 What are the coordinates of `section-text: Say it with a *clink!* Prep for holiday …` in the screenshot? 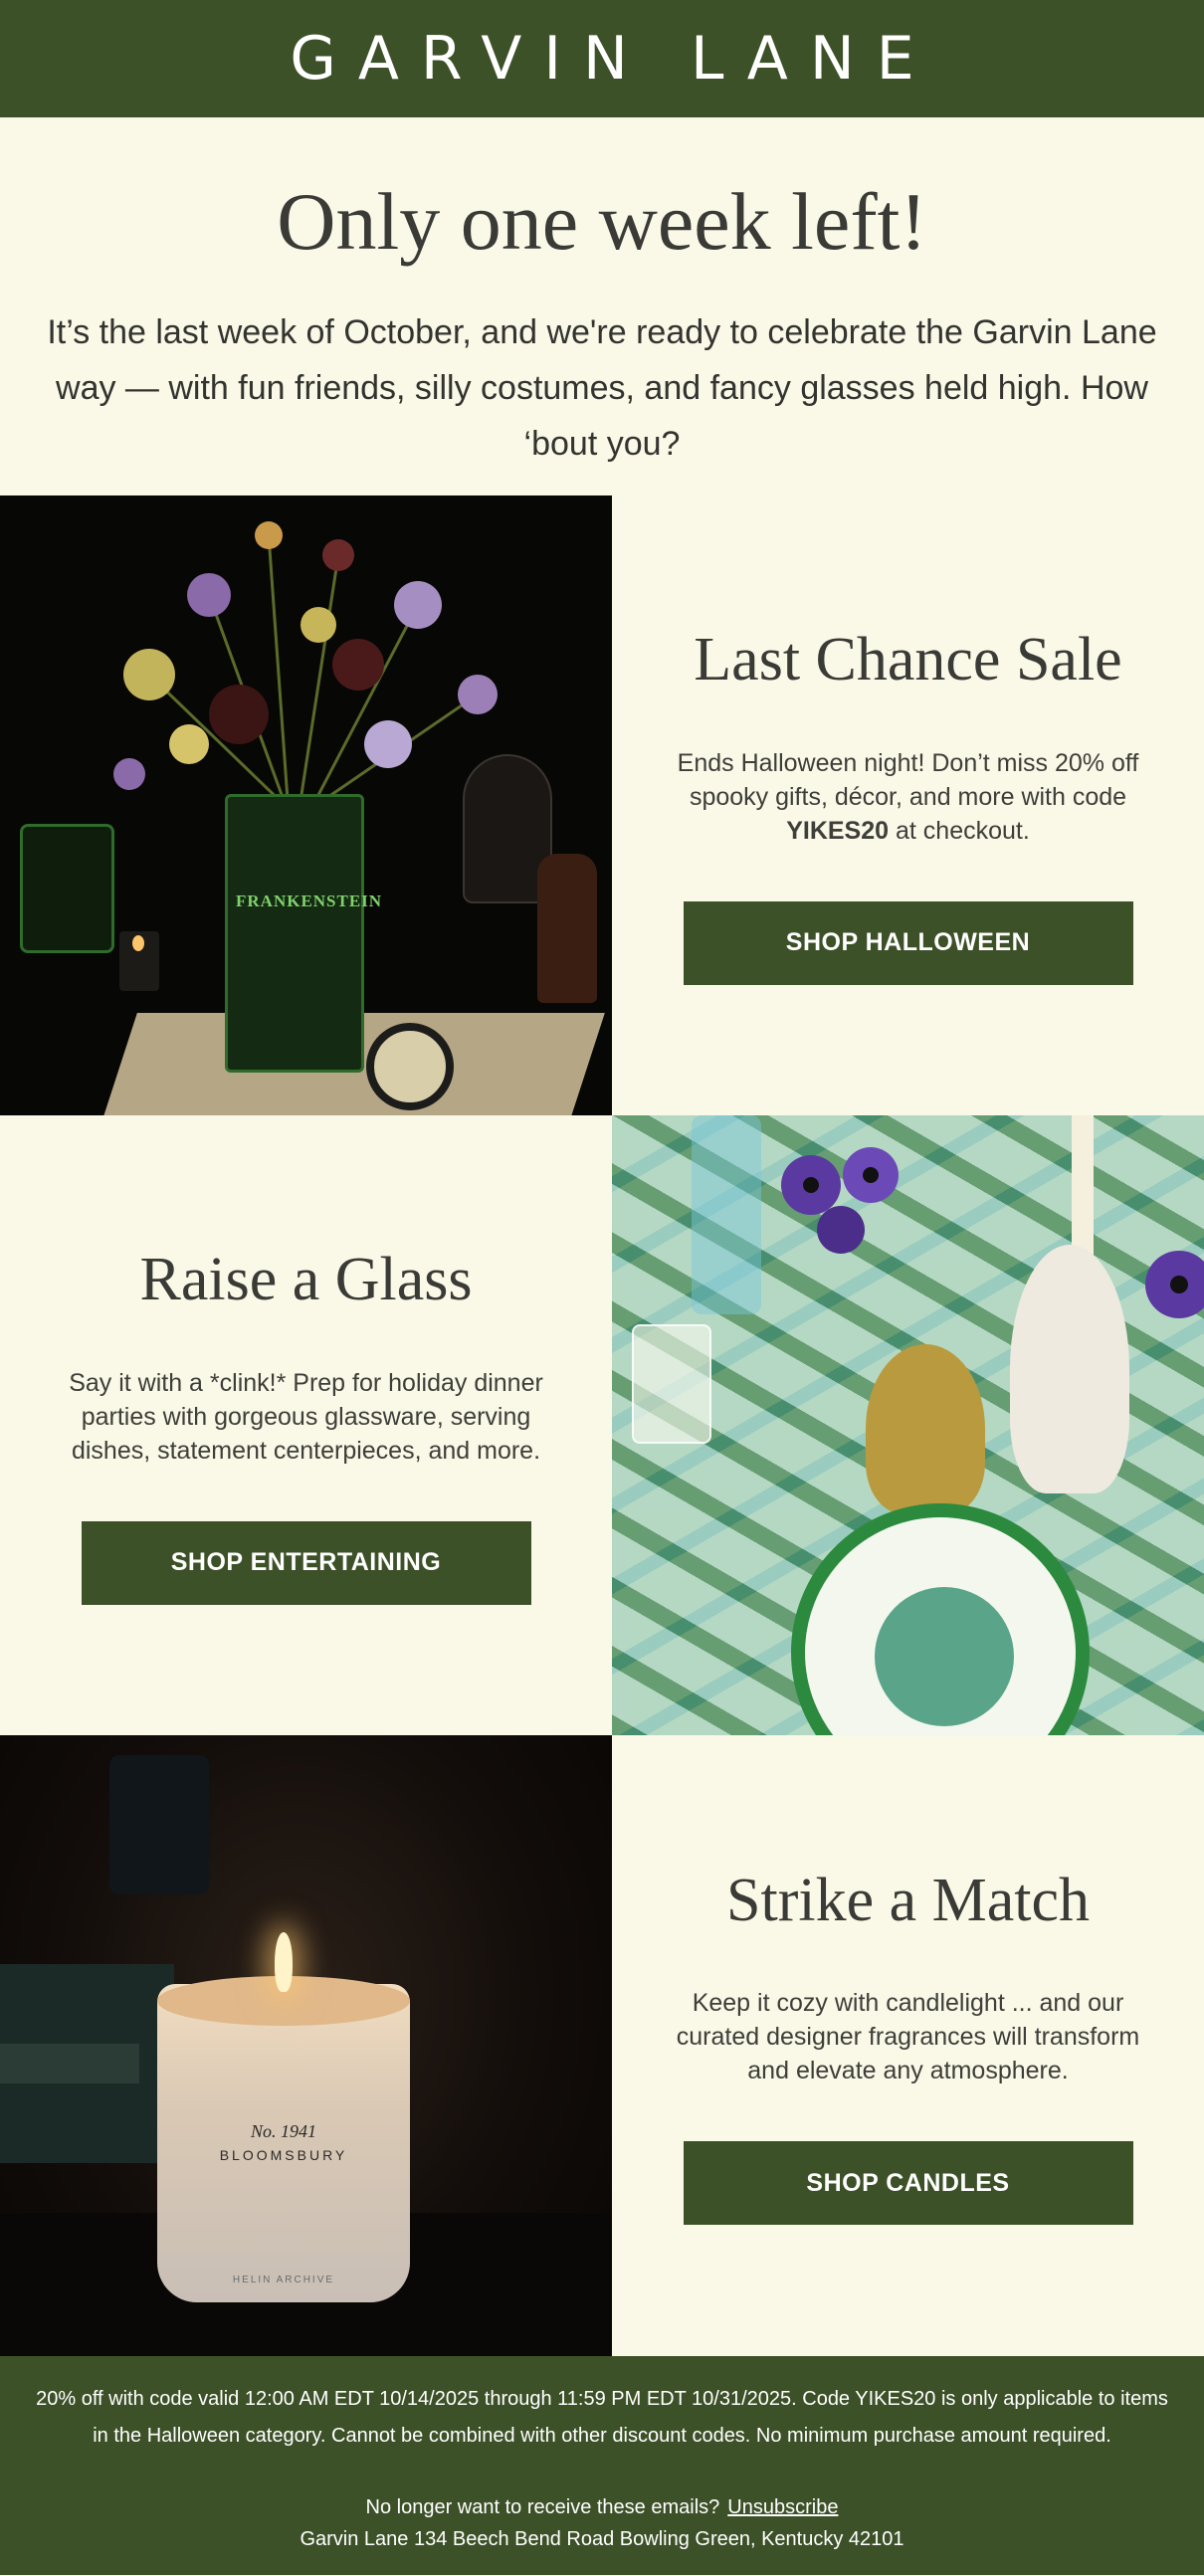 It's located at (306, 1416).